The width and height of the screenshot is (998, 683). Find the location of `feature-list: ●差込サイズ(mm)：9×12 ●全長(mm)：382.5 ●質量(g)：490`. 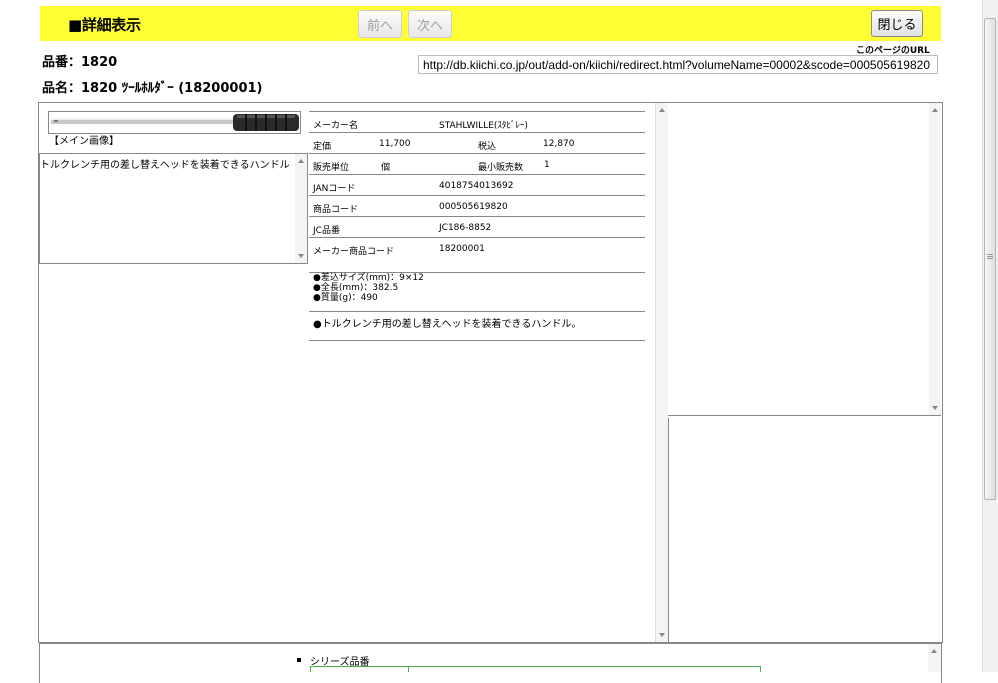

feature-list: ●差込サイズ(mm)：9×12 ●全長(mm)：382.5 ●質量(g)：490 is located at coordinates (368, 288).